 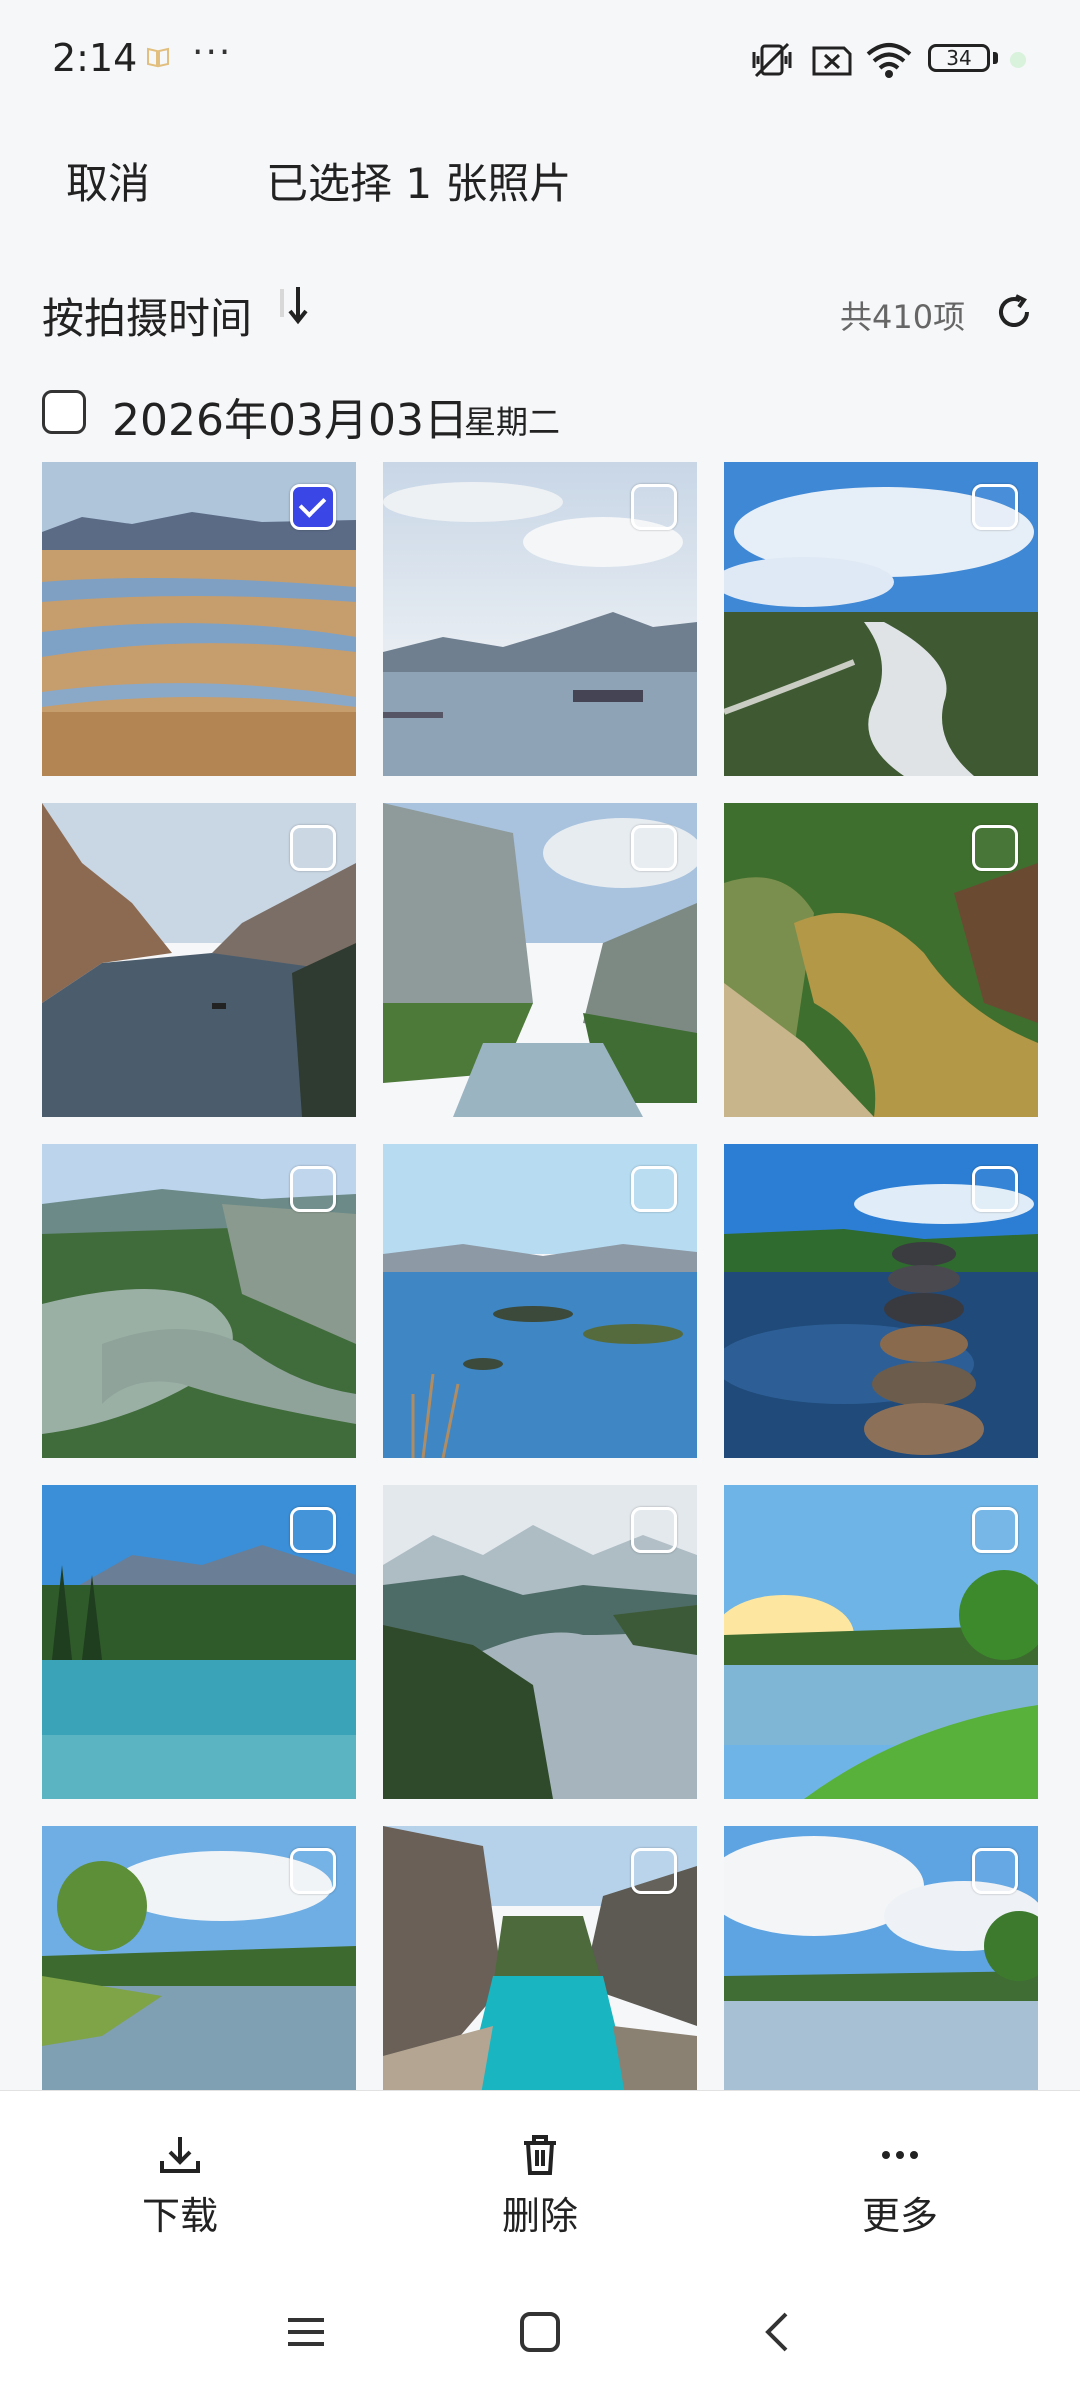 What do you see at coordinates (212, 52) in the screenshot?
I see `more-notifications-icon: ···` at bounding box center [212, 52].